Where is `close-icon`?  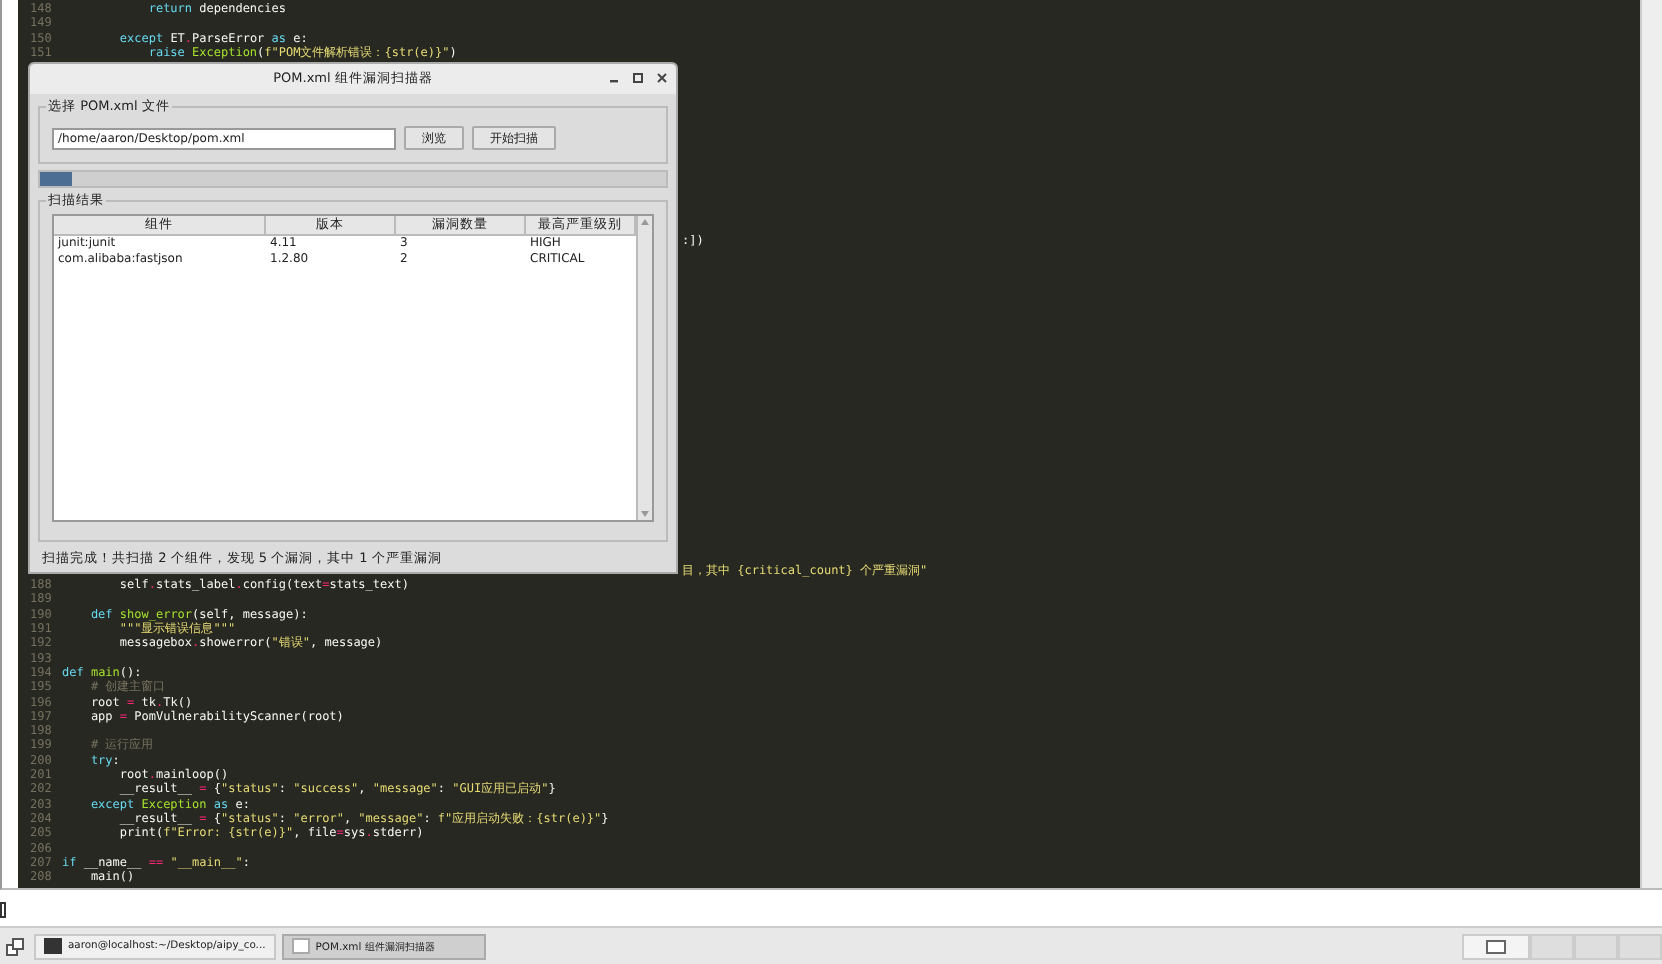 close-icon is located at coordinates (662, 78).